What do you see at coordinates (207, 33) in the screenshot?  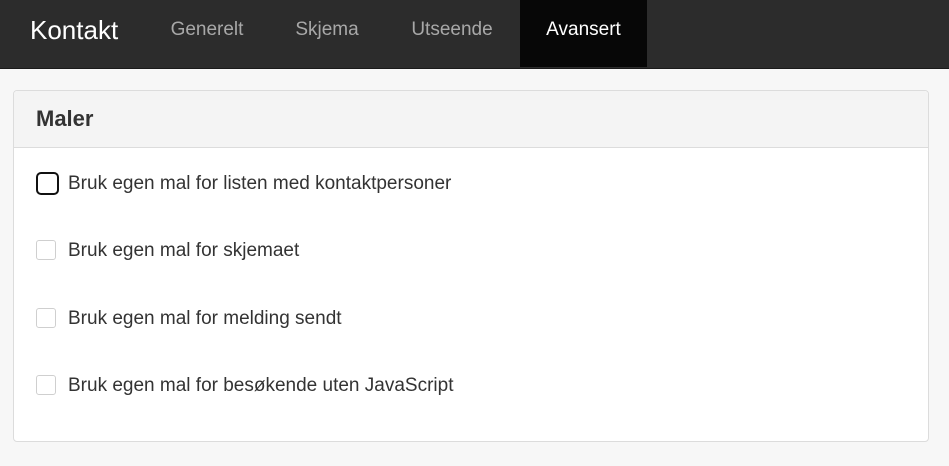 I see `tab-generelt: Generelt` at bounding box center [207, 33].